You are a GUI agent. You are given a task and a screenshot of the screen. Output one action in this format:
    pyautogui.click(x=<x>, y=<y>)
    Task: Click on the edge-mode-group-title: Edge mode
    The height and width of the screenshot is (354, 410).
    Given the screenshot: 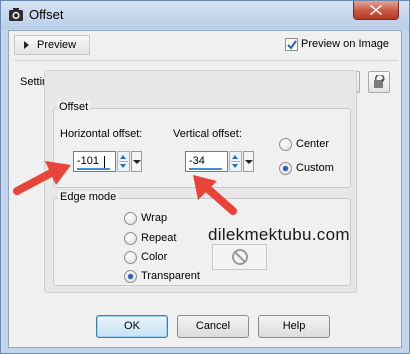 What is the action you would take?
    pyautogui.click(x=88, y=197)
    